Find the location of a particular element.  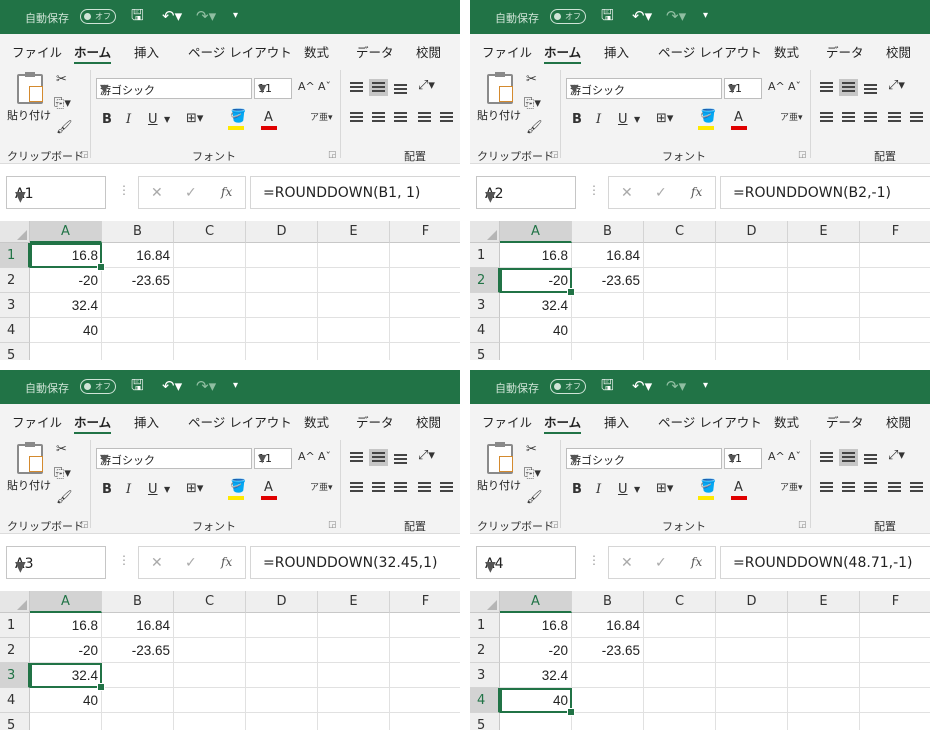

italic-button: I is located at coordinates (598, 119).